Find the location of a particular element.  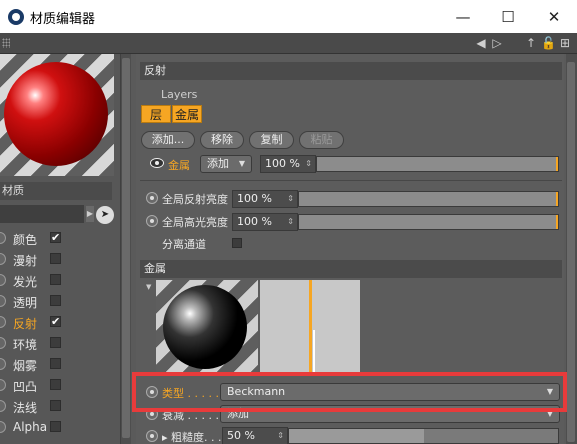

section-header-metal: 金属 is located at coordinates (351, 269).